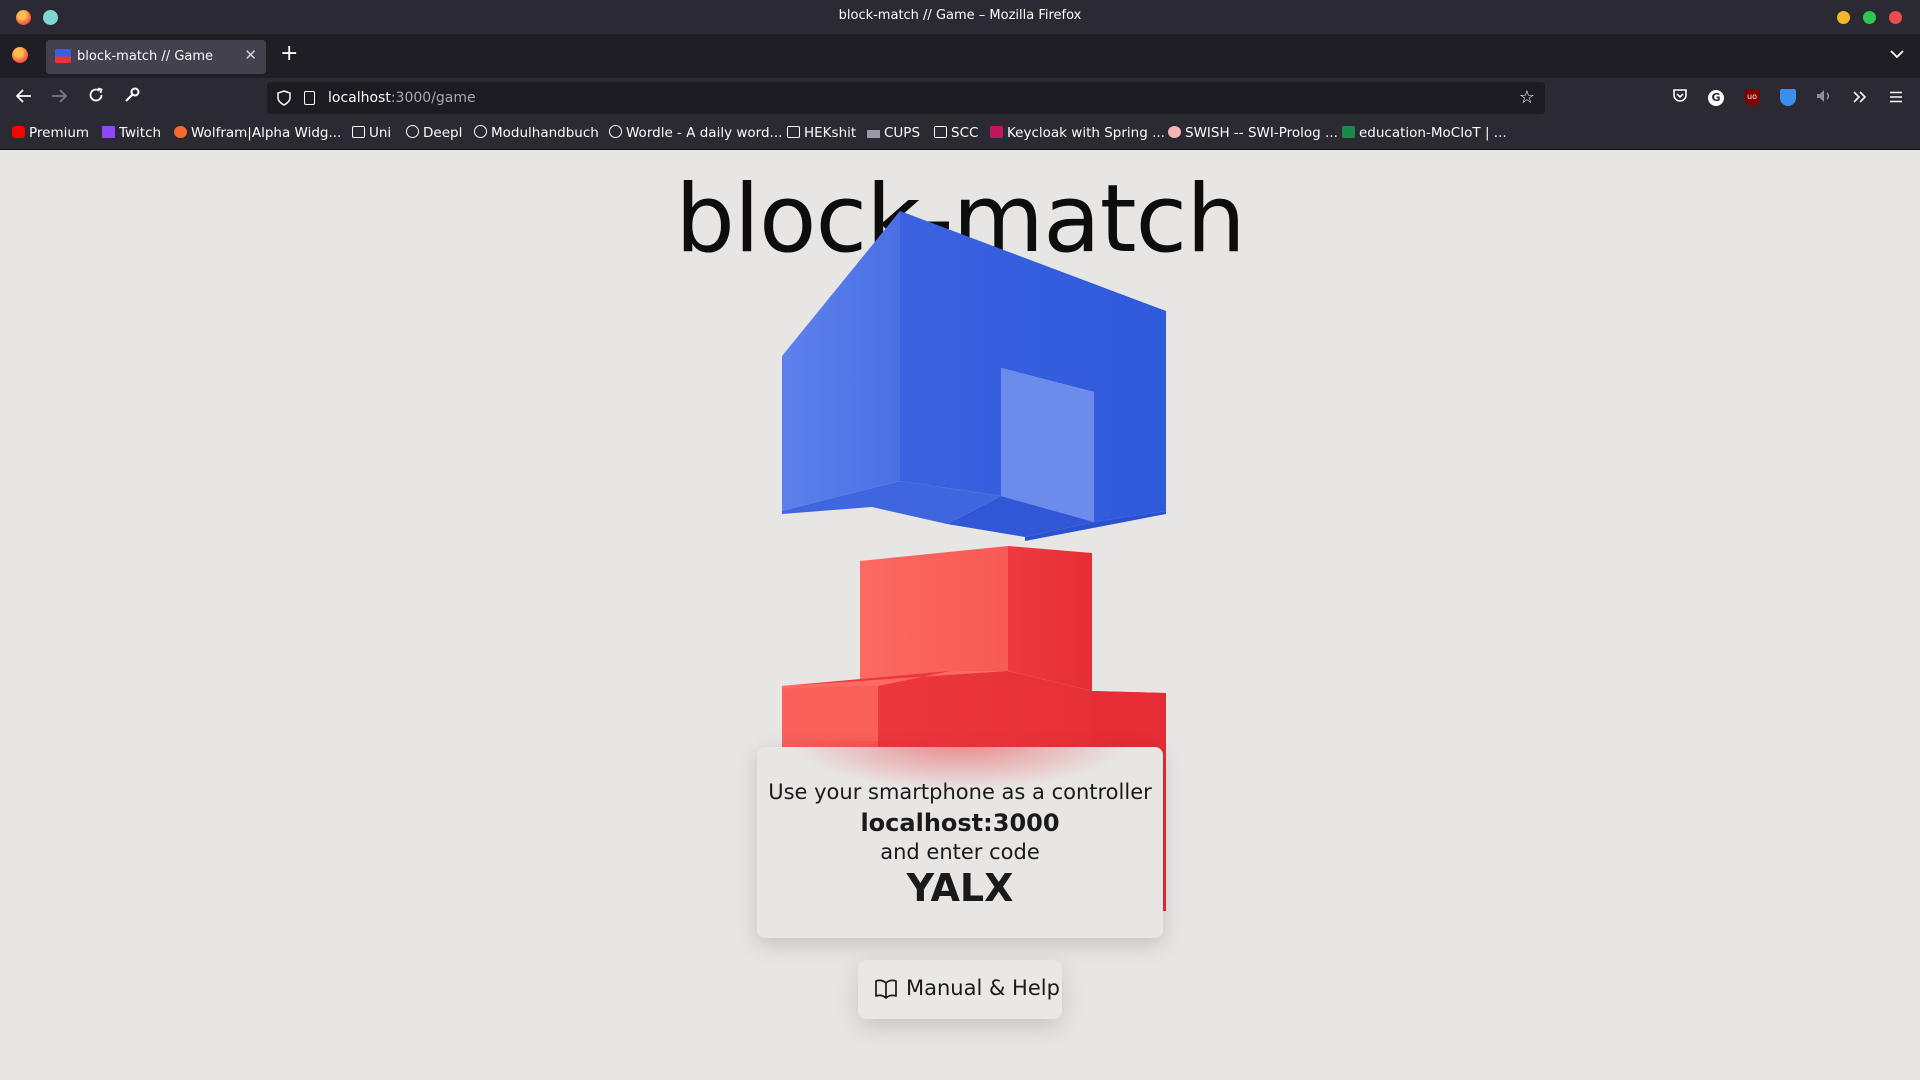  I want to click on bookmark-uni: Uni, so click(371, 134).